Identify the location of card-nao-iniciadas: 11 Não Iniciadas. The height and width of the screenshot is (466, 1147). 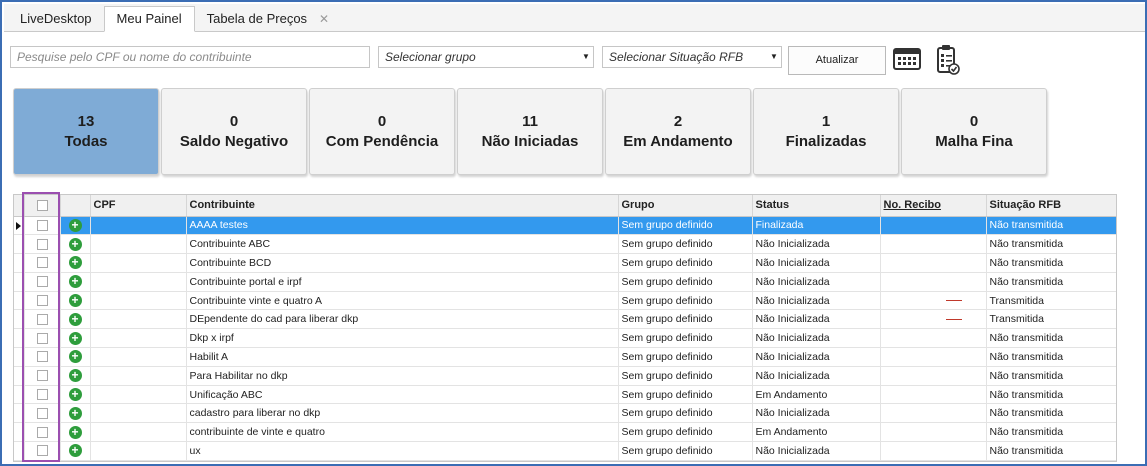
(530, 131).